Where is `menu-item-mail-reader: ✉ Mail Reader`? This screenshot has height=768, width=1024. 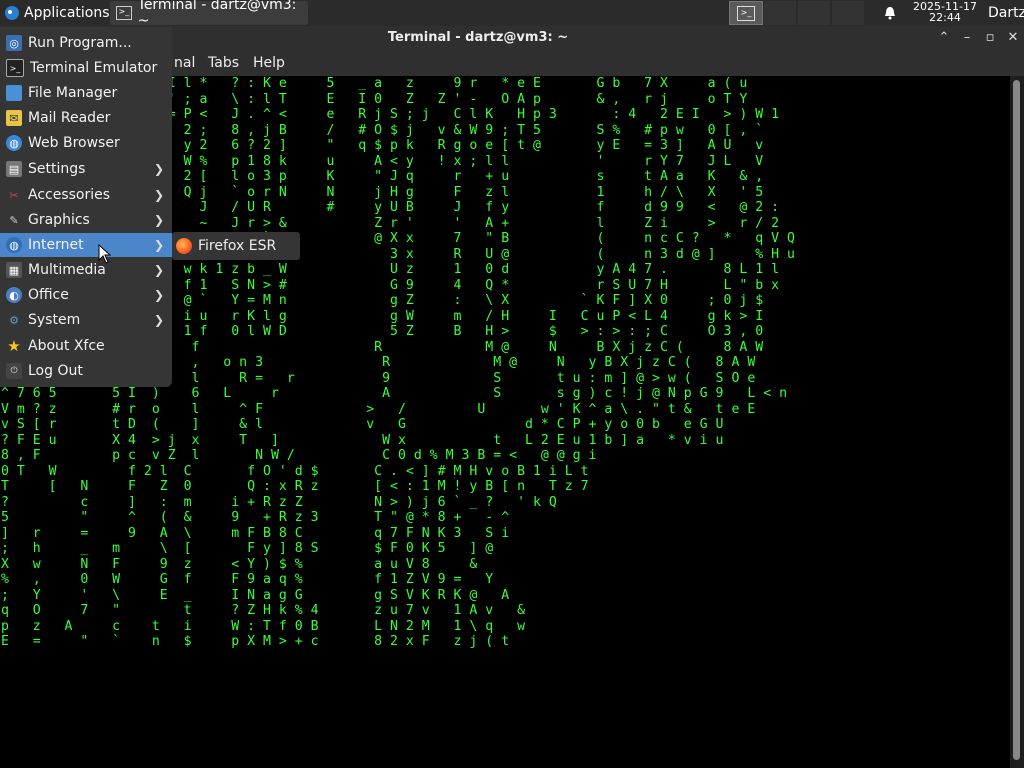 menu-item-mail-reader: ✉ Mail Reader is located at coordinates (86, 118).